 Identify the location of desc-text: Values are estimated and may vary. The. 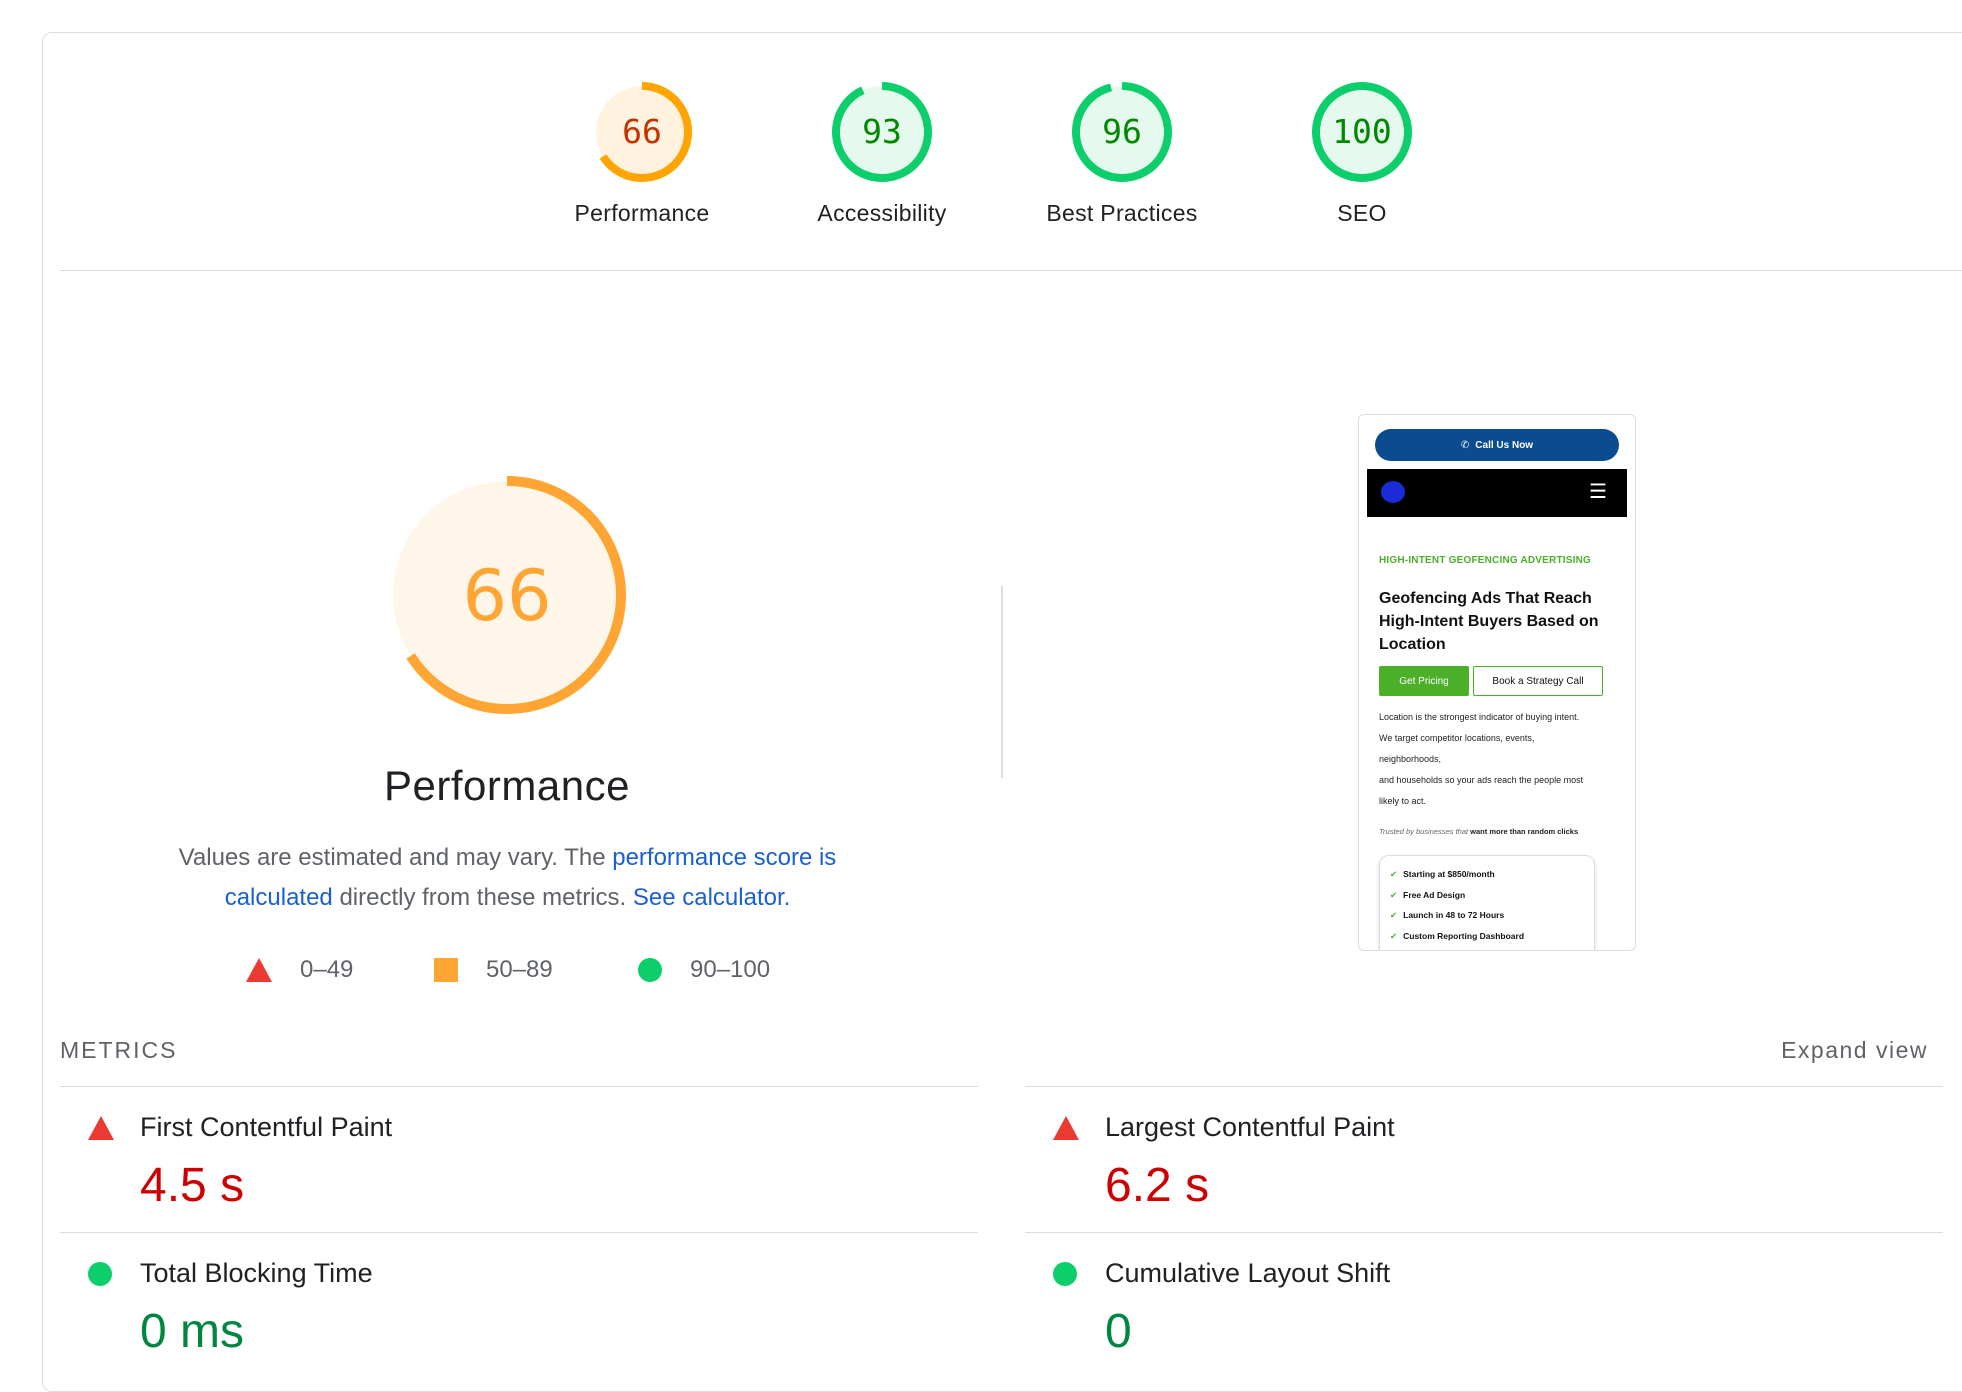
(395, 857).